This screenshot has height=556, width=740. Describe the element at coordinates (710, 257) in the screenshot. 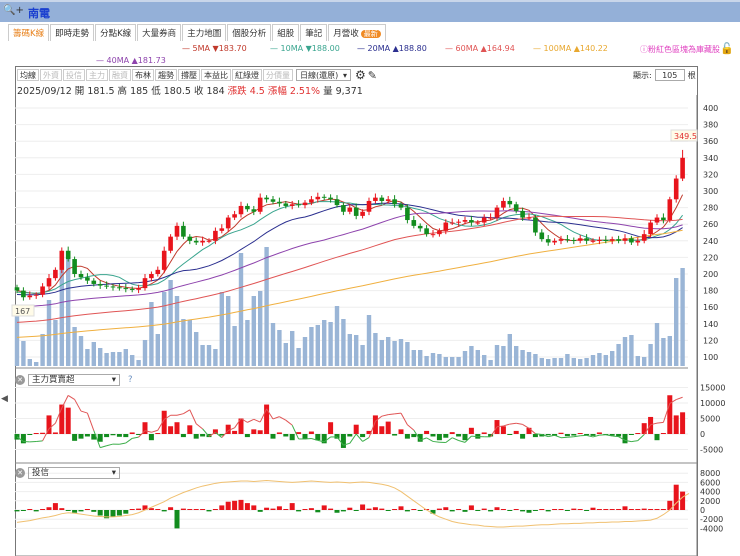

I see `y-tick-label: 220` at that location.